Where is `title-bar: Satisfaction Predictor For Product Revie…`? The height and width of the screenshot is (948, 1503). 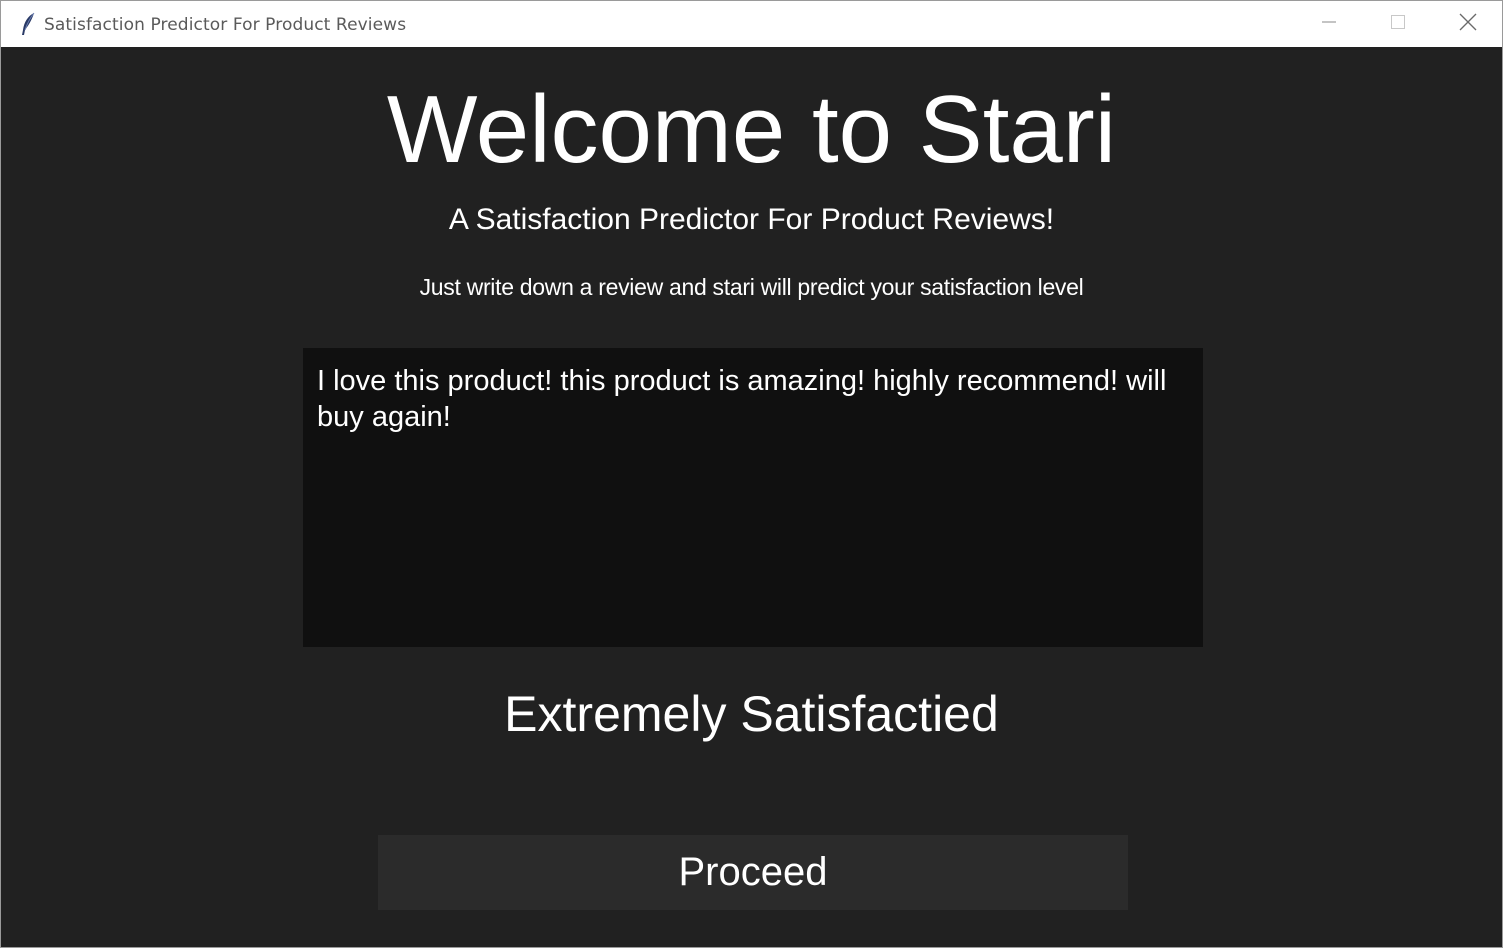
title-bar: Satisfaction Predictor For Product Revie… is located at coordinates (751, 24).